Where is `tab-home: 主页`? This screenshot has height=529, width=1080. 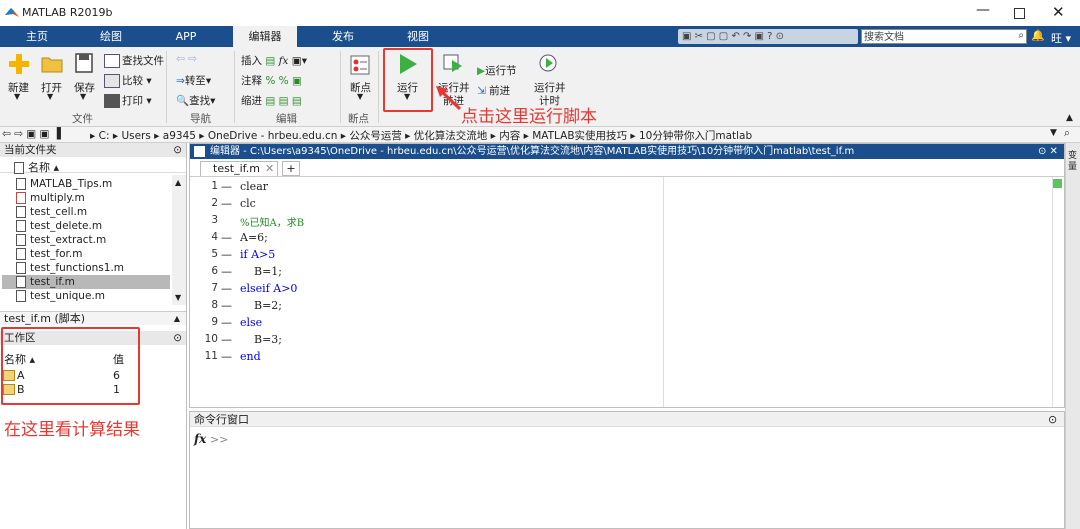
tab-home: 主页 is located at coordinates (37, 36).